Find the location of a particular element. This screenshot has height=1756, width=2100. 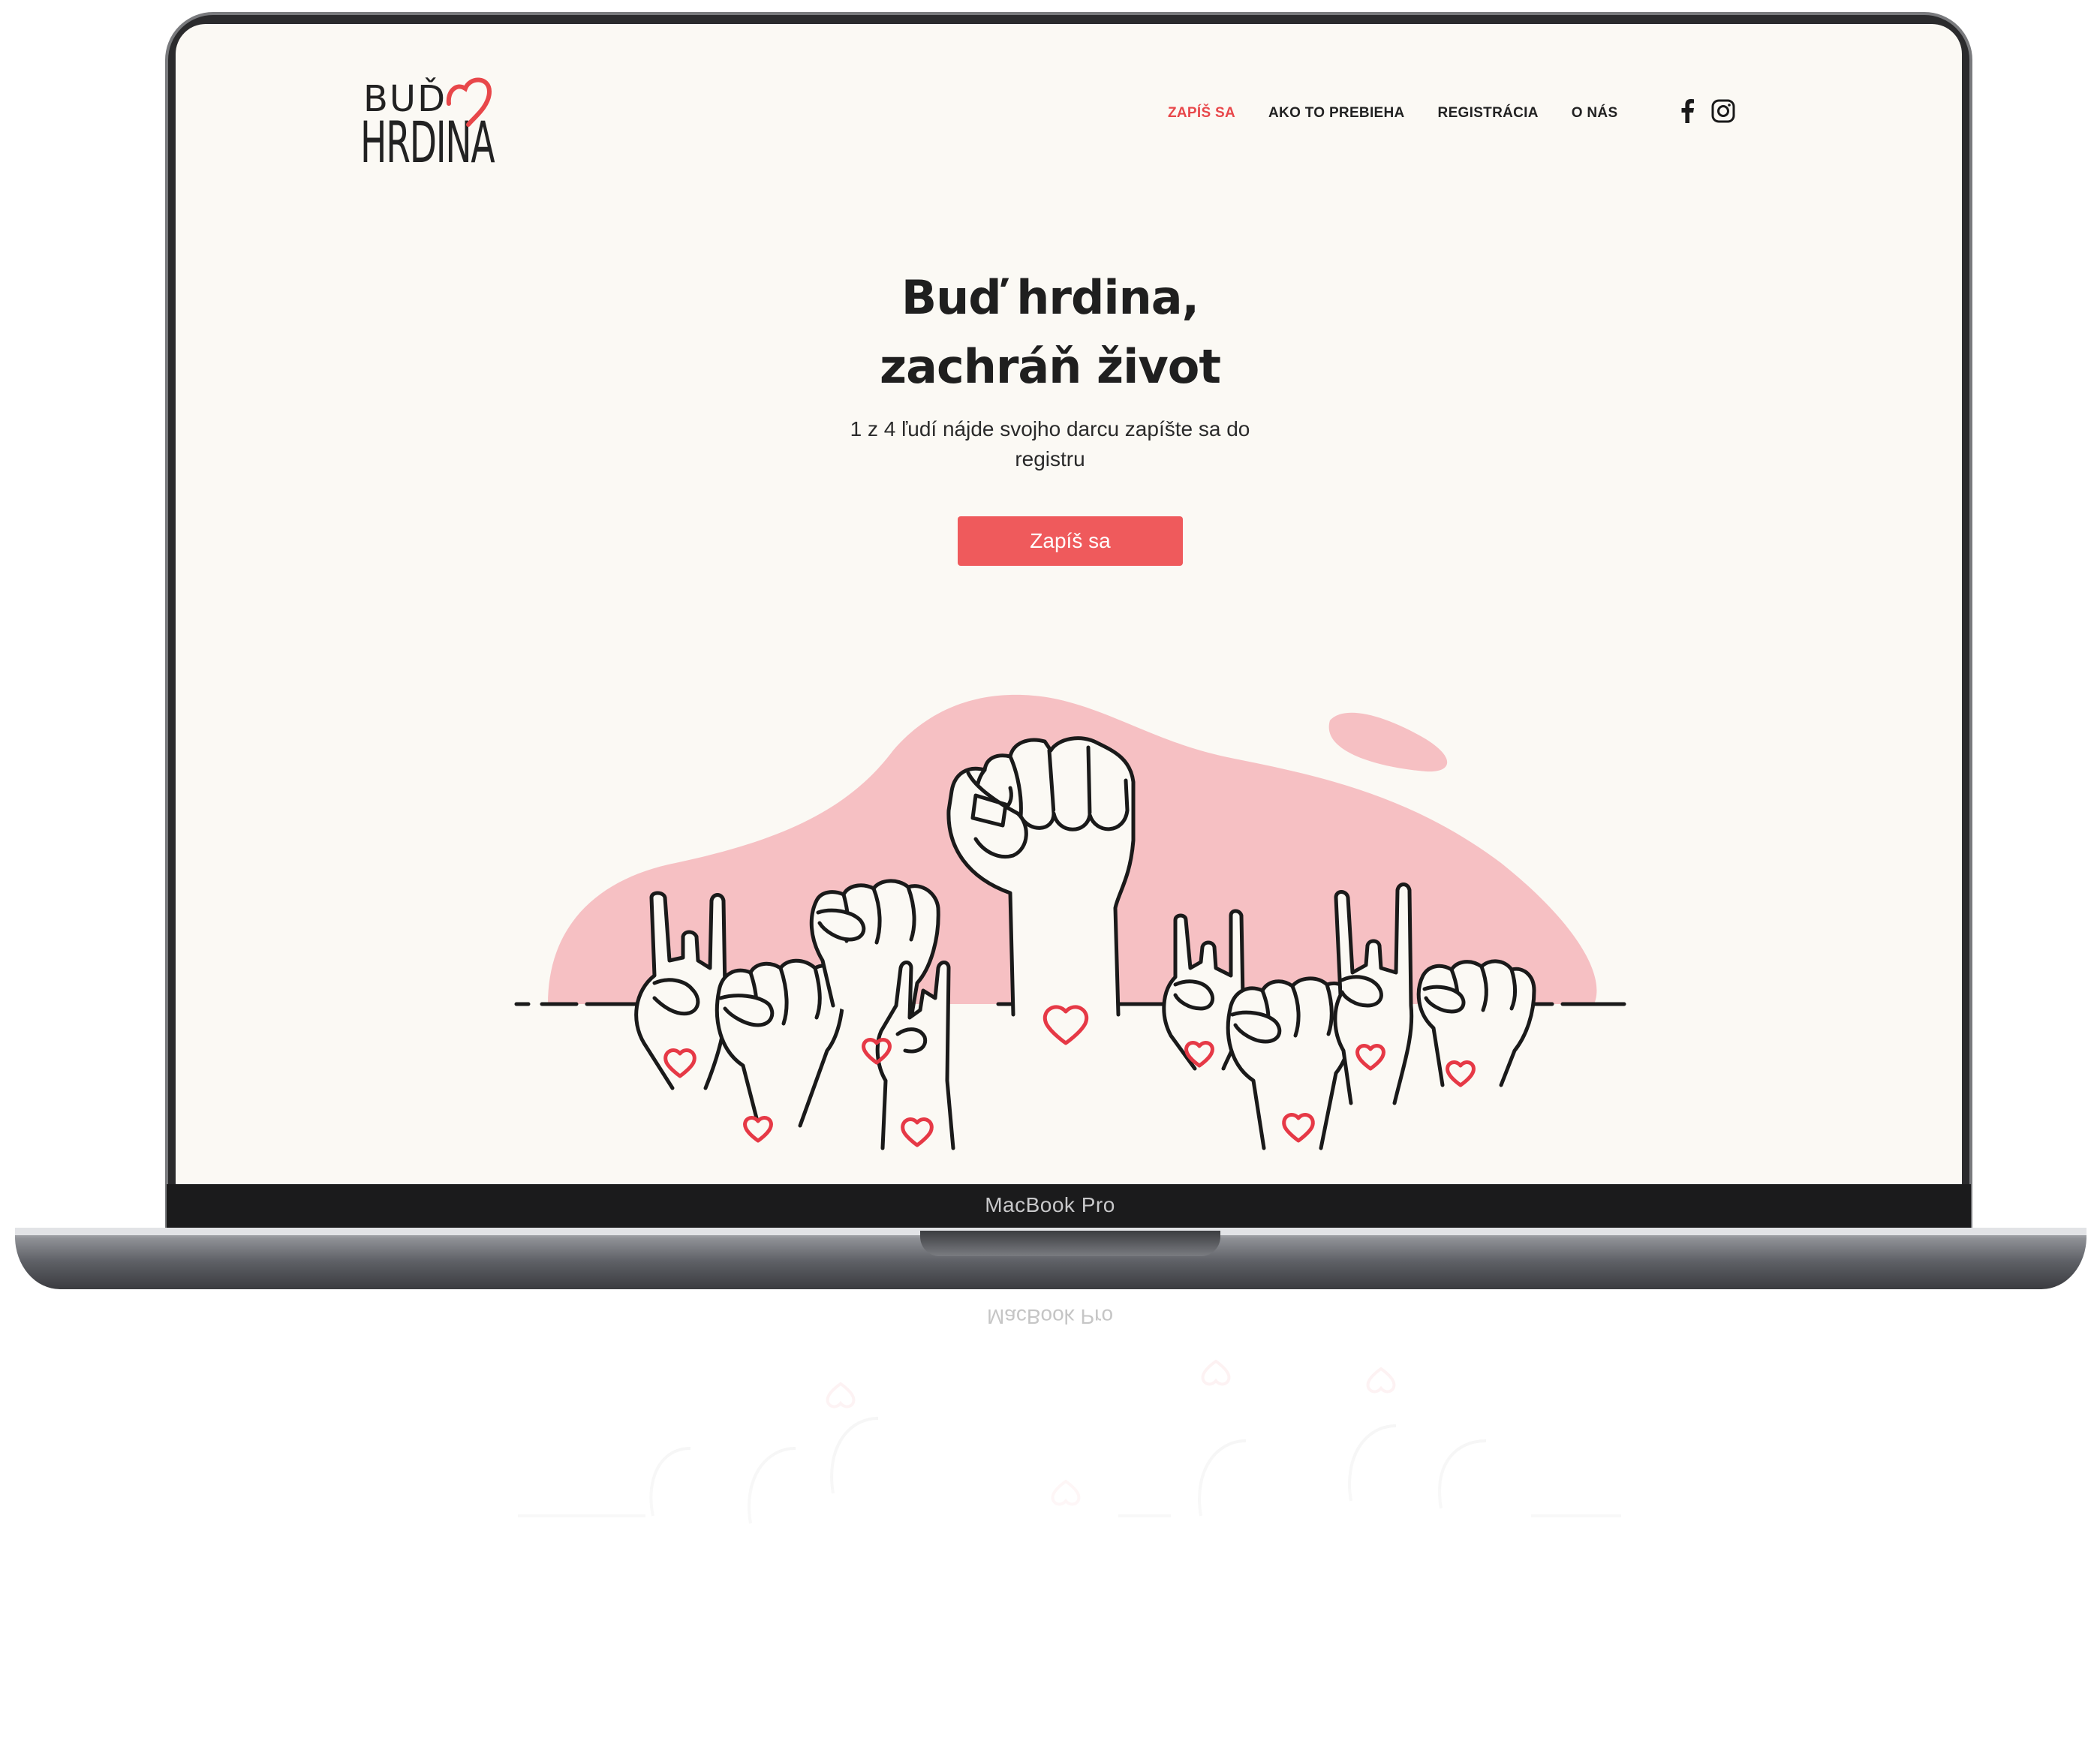

laptop-reflection is located at coordinates (1070, 1441).